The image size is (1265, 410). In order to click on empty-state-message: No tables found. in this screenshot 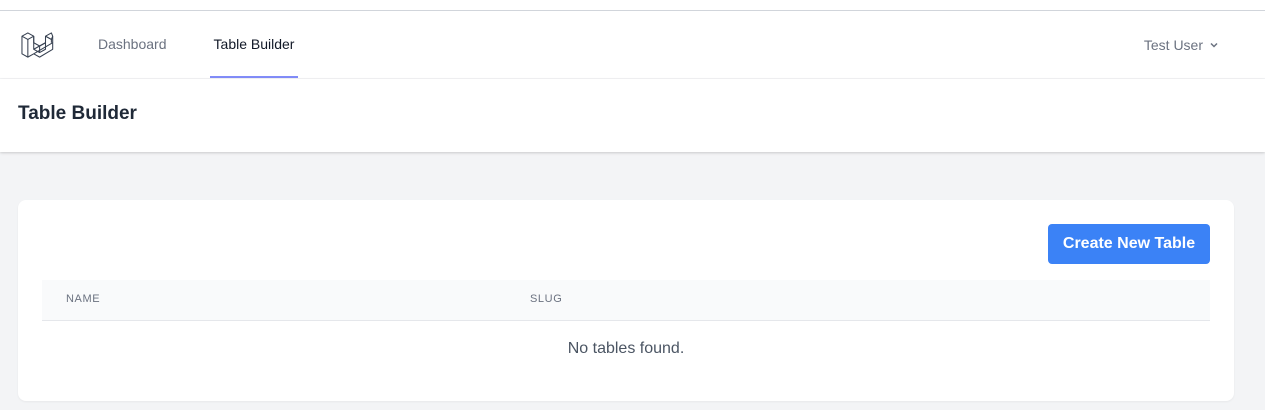, I will do `click(626, 348)`.